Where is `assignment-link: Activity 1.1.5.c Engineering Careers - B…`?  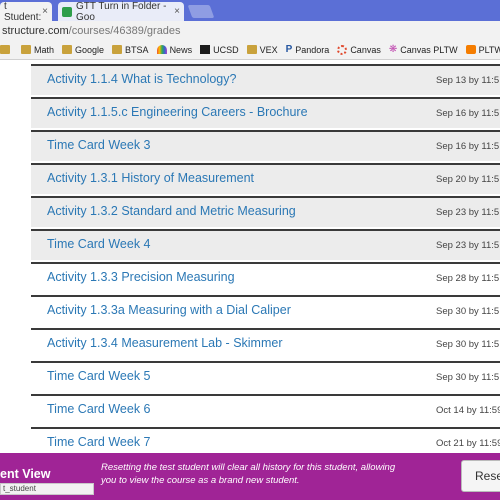
assignment-link: Activity 1.1.5.c Engineering Careers - B… is located at coordinates (177, 112).